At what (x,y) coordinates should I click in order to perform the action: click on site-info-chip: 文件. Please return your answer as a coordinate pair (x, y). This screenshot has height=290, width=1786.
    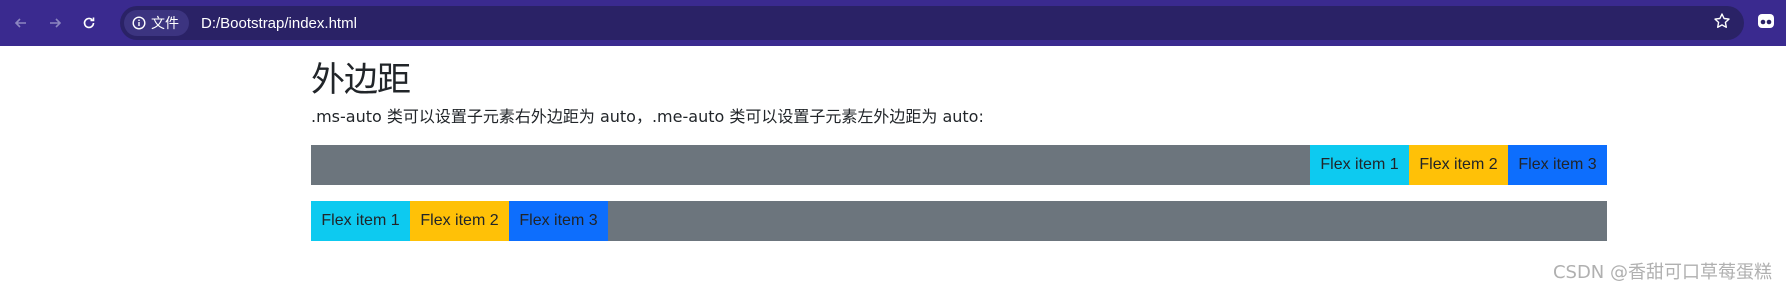
    Looking at the image, I should click on (156, 23).